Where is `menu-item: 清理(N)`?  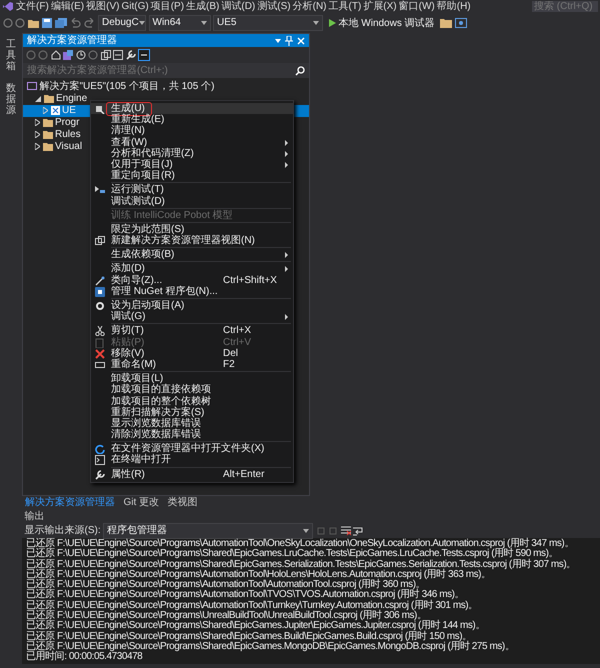
menu-item: 清理(N) is located at coordinates (192, 131).